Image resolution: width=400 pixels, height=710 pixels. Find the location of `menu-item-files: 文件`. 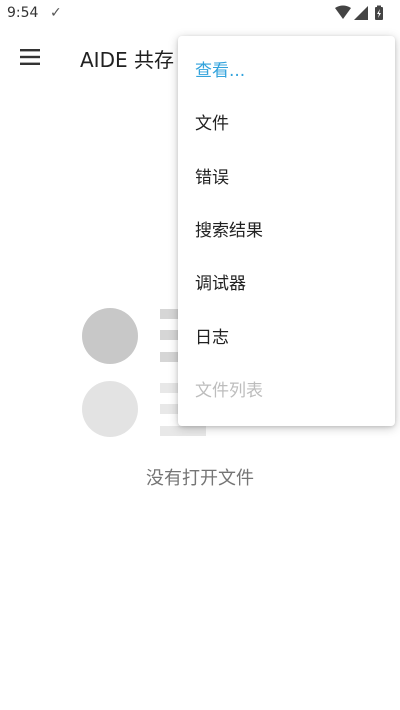

menu-item-files: 文件 is located at coordinates (286, 124).